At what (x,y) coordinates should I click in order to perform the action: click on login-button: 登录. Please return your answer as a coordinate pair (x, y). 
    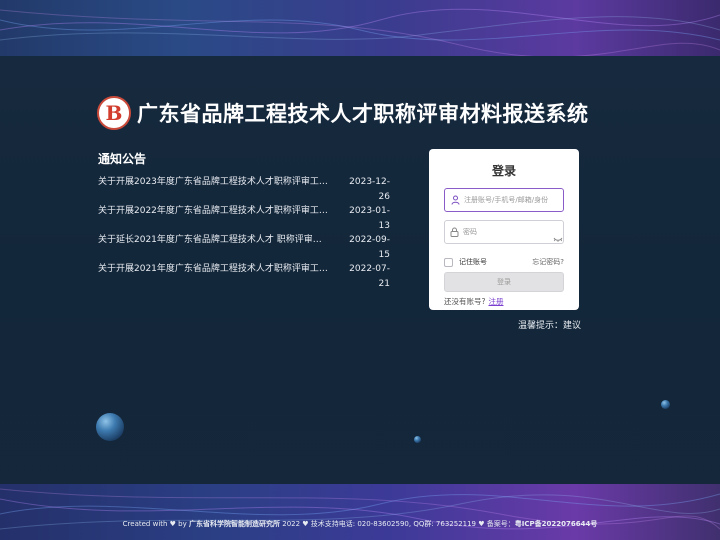
    Looking at the image, I should click on (504, 282).